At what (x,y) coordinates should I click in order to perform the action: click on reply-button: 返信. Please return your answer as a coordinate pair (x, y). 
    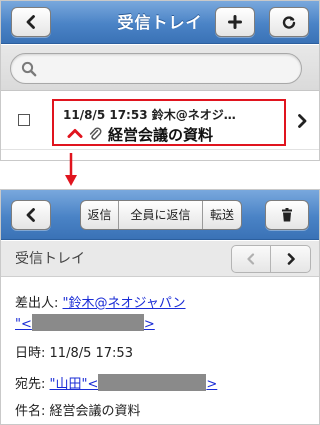
    Looking at the image, I should click on (100, 215).